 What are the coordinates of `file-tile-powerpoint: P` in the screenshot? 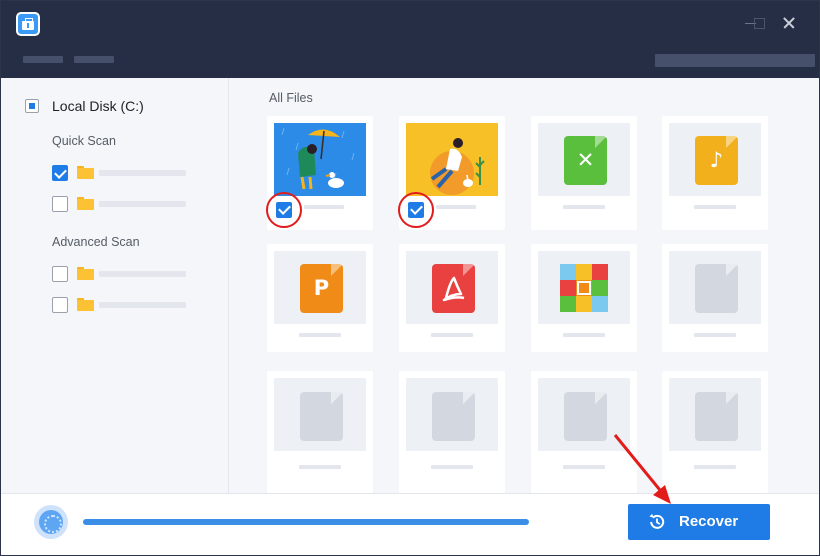 It's located at (320, 298).